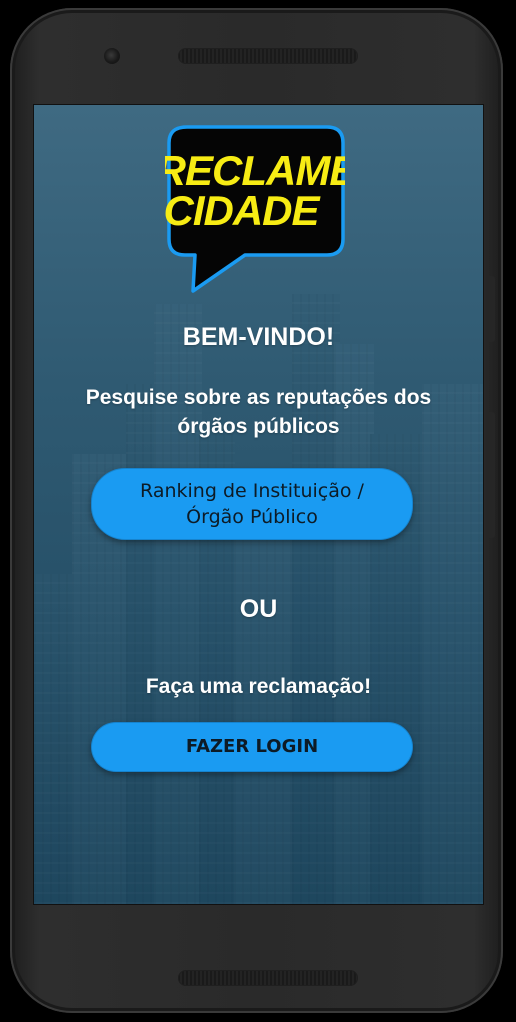 This screenshot has height=1022, width=516. I want to click on welcome-title: BEM-VINDO!, so click(258, 337).